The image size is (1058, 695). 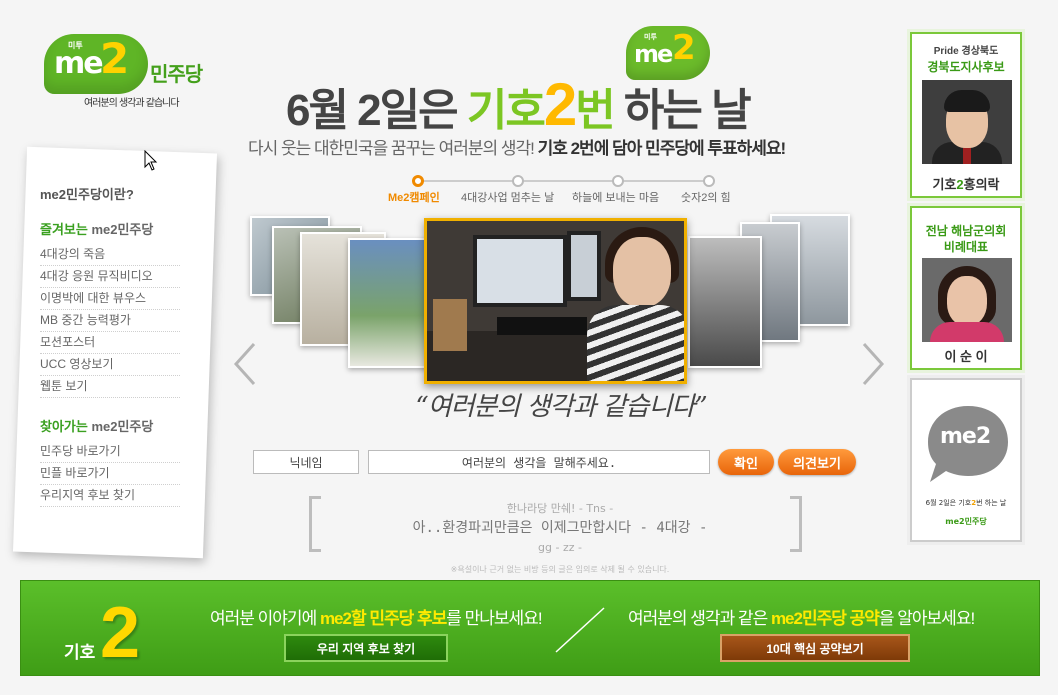 What do you see at coordinates (383, 618) in the screenshot?
I see `banner-t1-b: me2할 민주당 후보` at bounding box center [383, 618].